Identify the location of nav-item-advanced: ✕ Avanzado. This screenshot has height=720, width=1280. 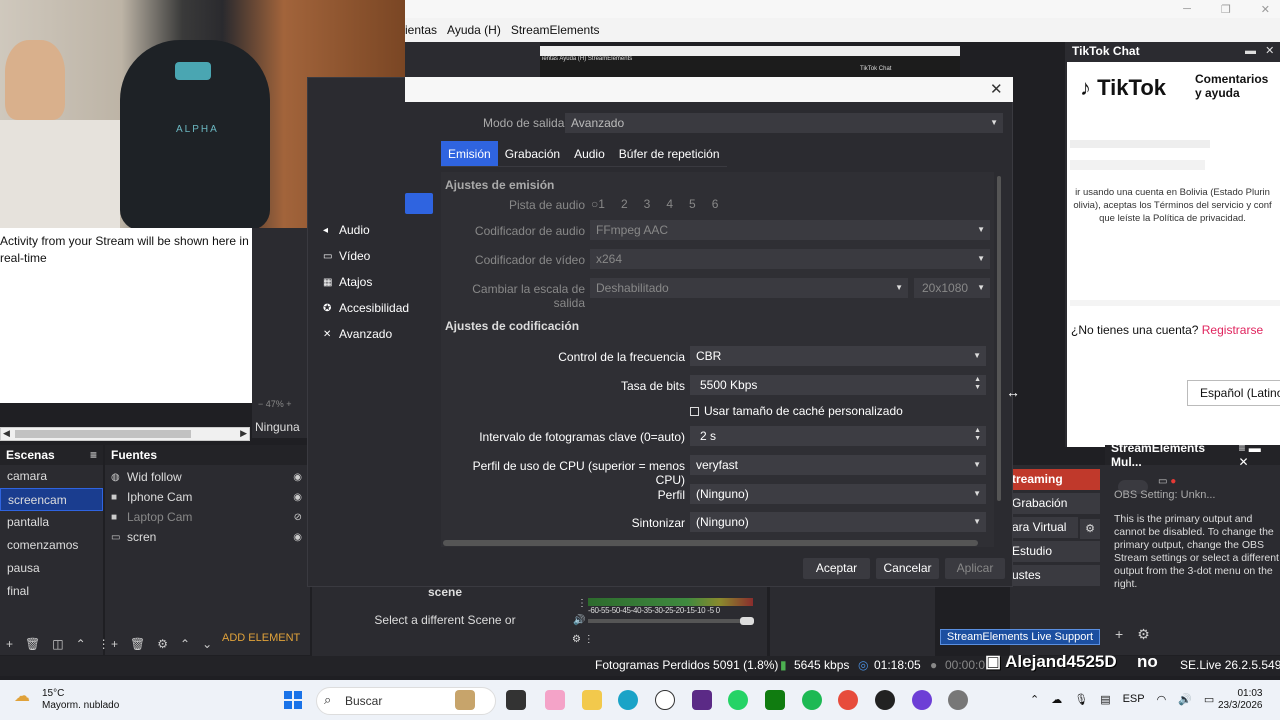
(378, 334).